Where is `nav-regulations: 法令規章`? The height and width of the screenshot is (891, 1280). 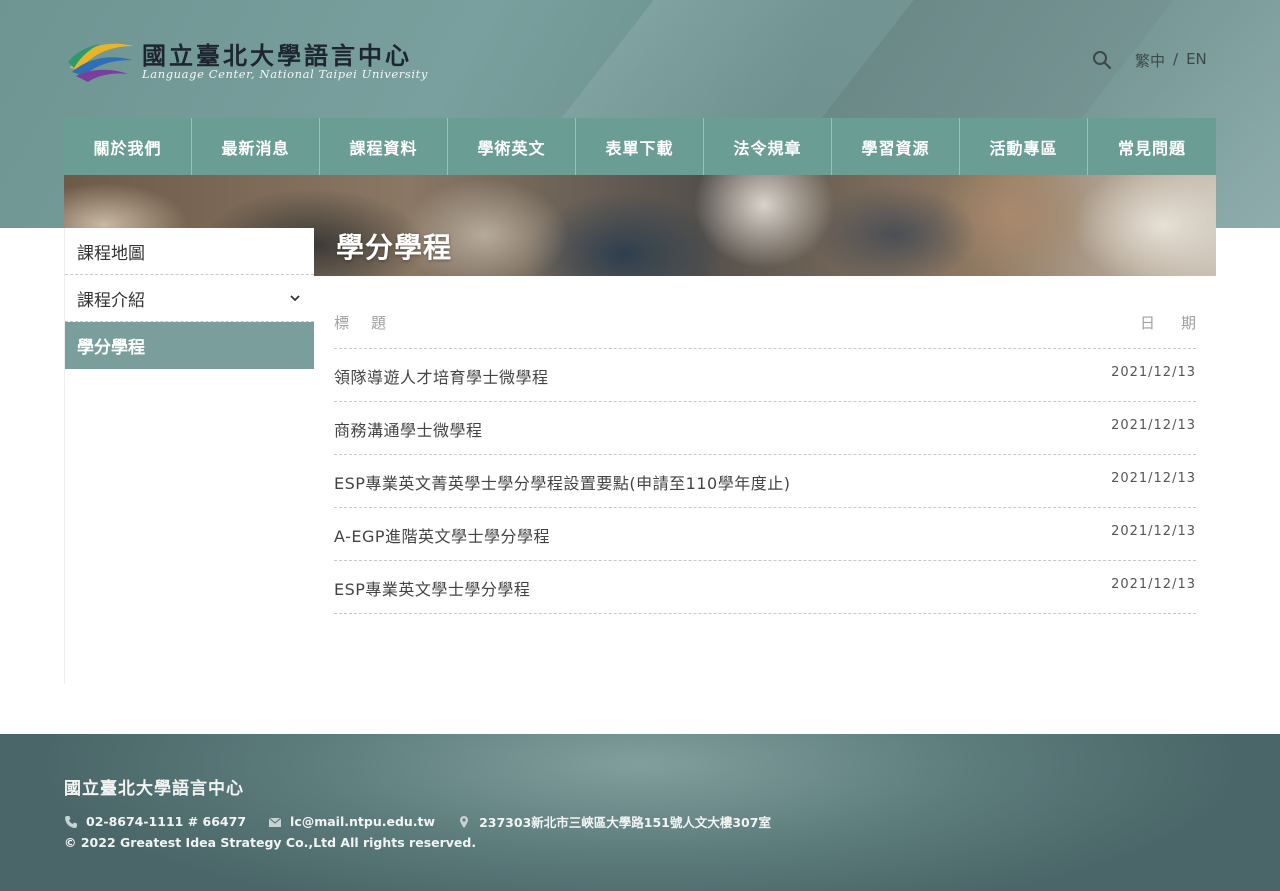 nav-regulations: 法令規章 is located at coordinates (768, 146).